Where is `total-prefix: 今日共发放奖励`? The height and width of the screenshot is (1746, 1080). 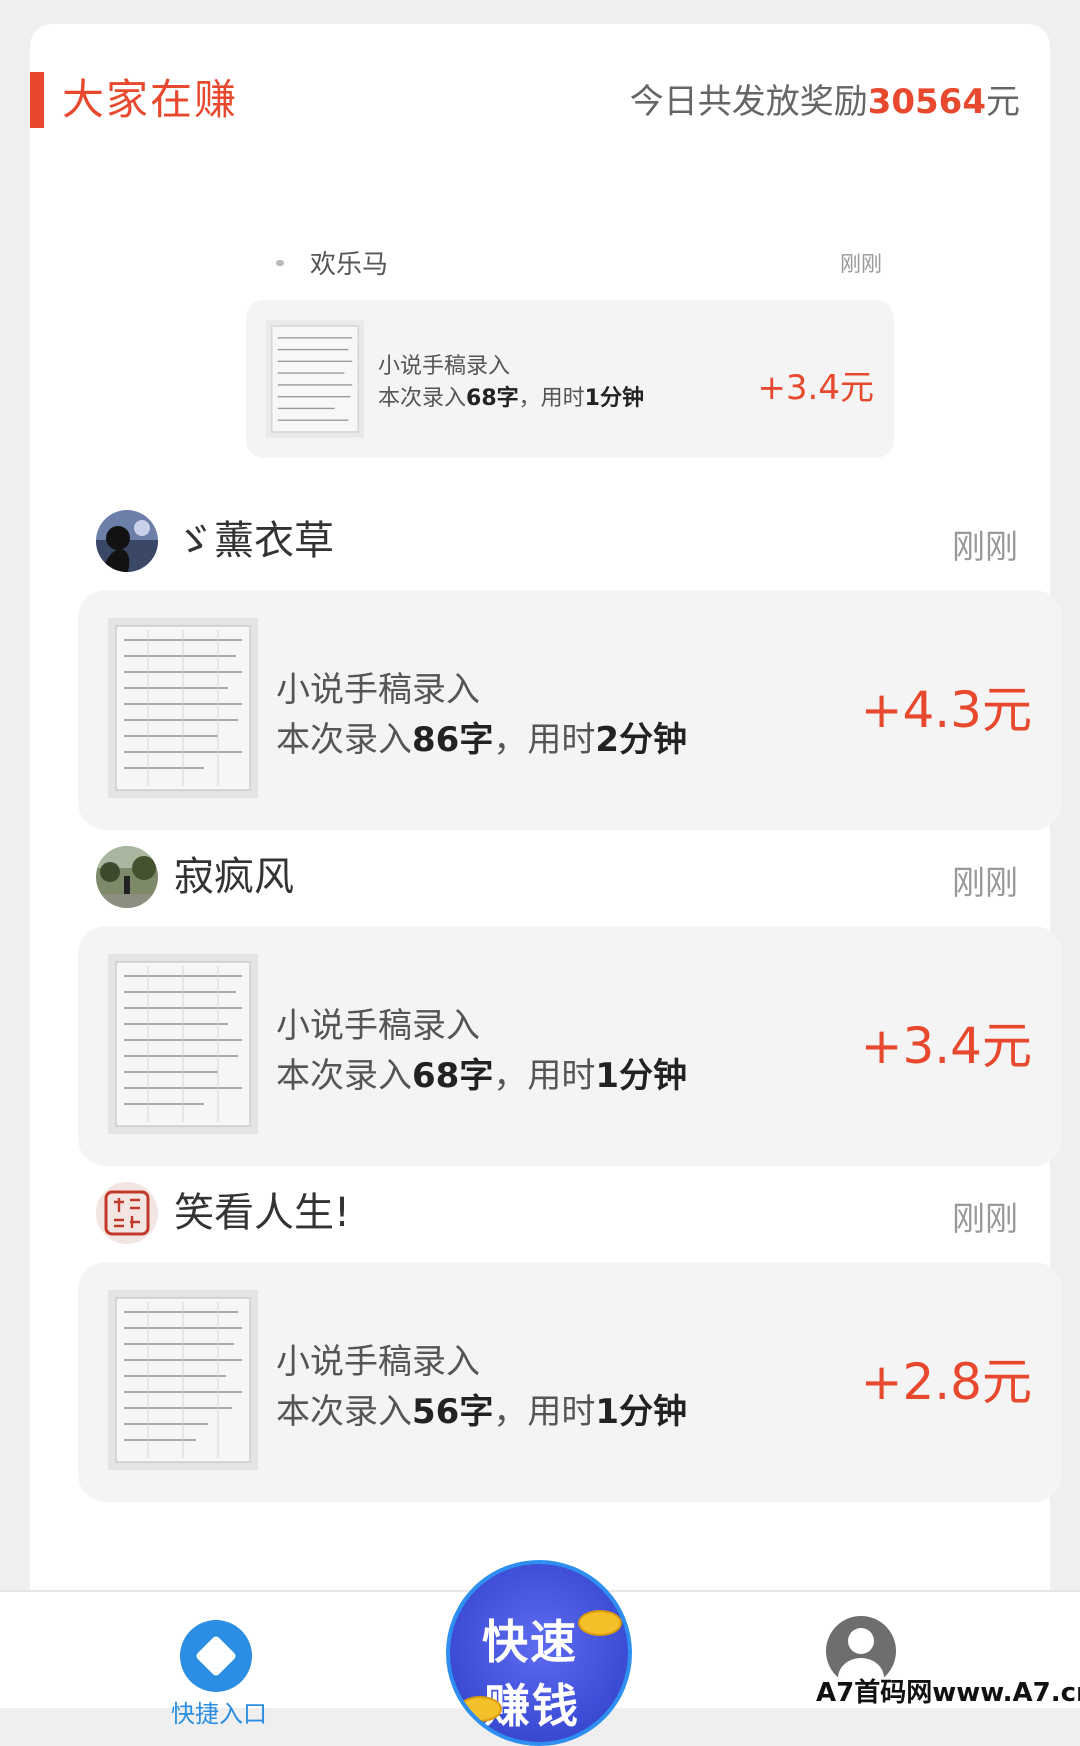
total-prefix: 今日共发放奖励 is located at coordinates (748, 102).